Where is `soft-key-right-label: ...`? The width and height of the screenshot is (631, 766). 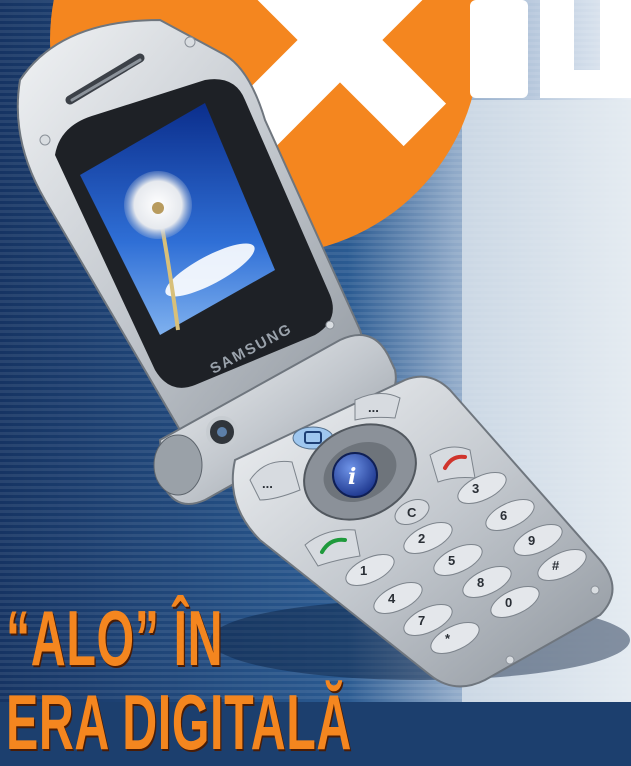 soft-key-right-label: ... is located at coordinates (373, 407).